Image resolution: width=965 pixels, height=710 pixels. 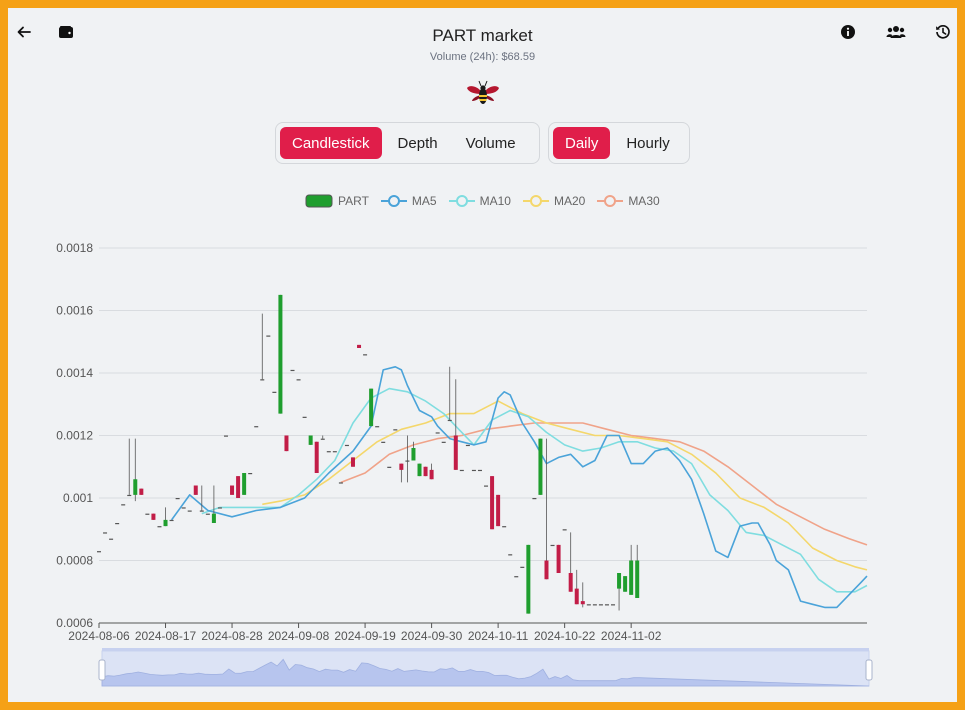 What do you see at coordinates (498, 636) in the screenshot?
I see `x-tick-label: 2024-10-11` at bounding box center [498, 636].